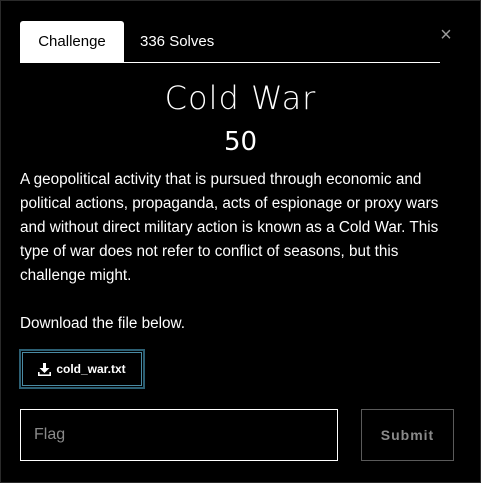  Describe the element at coordinates (179, 435) in the screenshot. I see `flag-input` at that location.